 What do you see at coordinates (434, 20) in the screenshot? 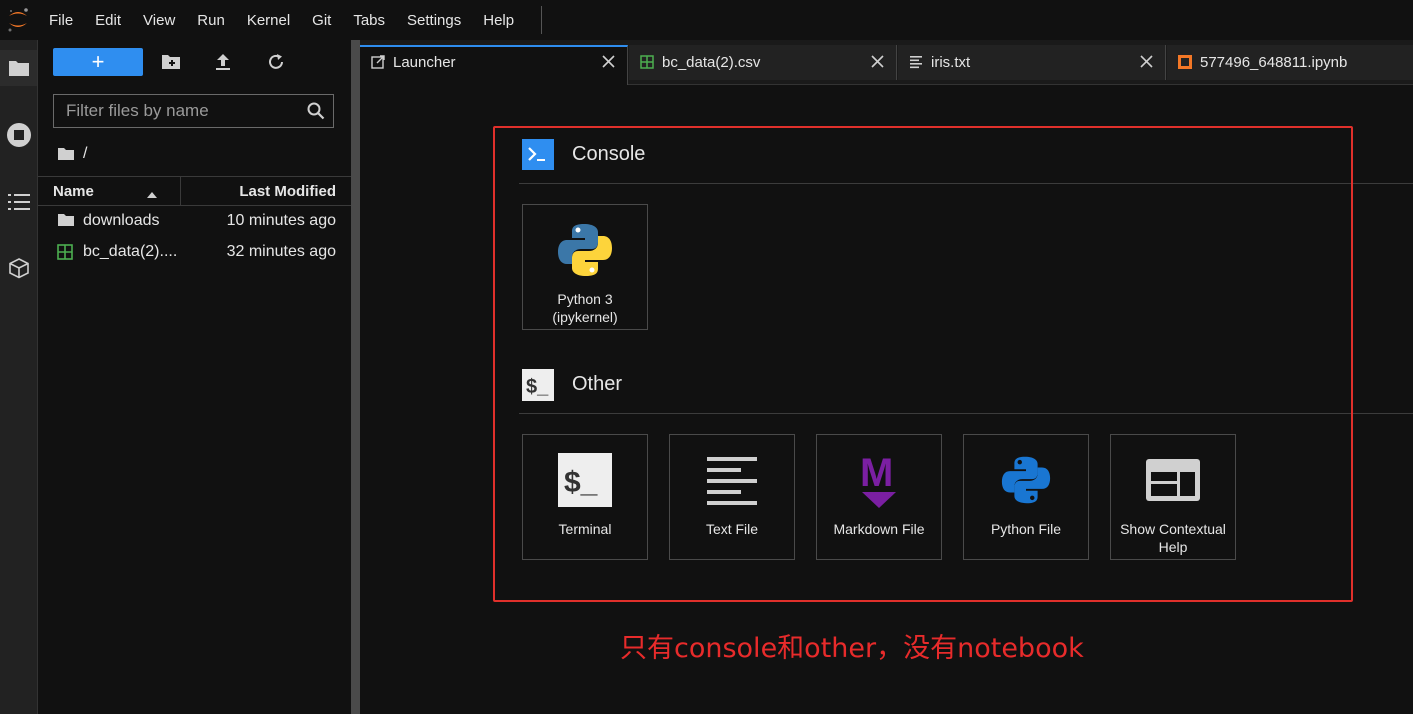
I see `menu-settings: Settings` at bounding box center [434, 20].